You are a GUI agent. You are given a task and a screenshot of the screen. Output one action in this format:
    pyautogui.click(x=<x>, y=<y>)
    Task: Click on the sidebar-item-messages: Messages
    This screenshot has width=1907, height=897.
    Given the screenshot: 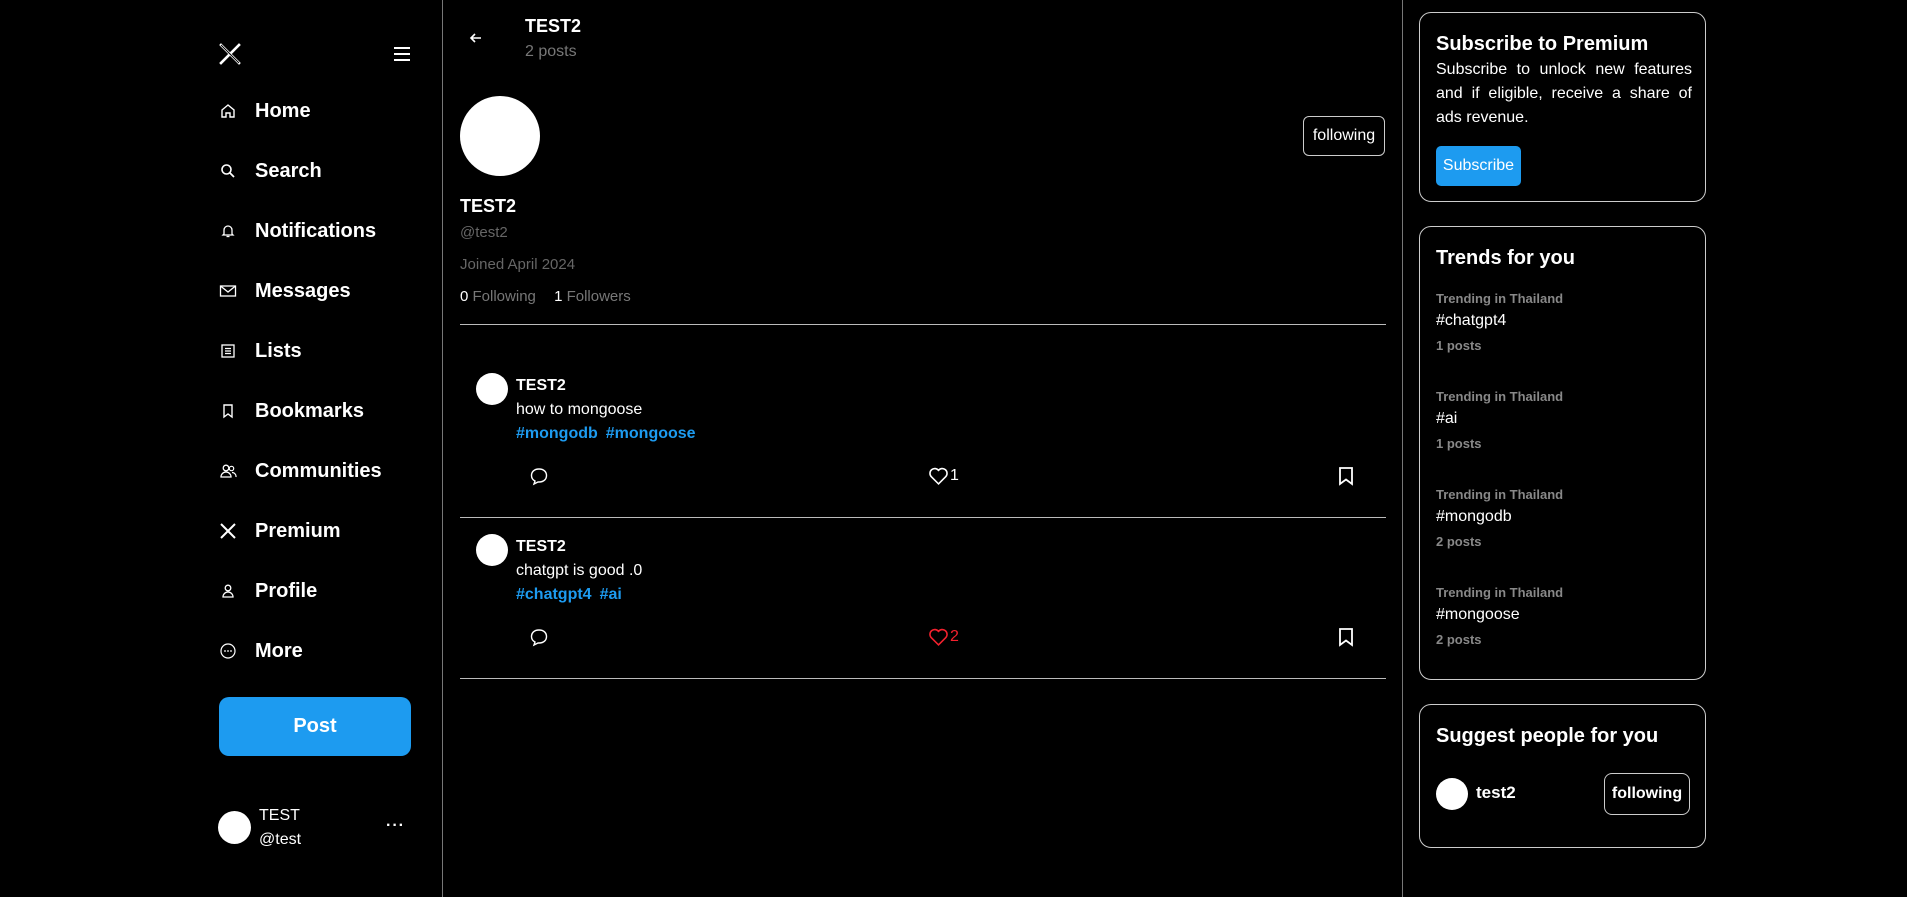 What is the action you would take?
    pyautogui.click(x=284, y=291)
    